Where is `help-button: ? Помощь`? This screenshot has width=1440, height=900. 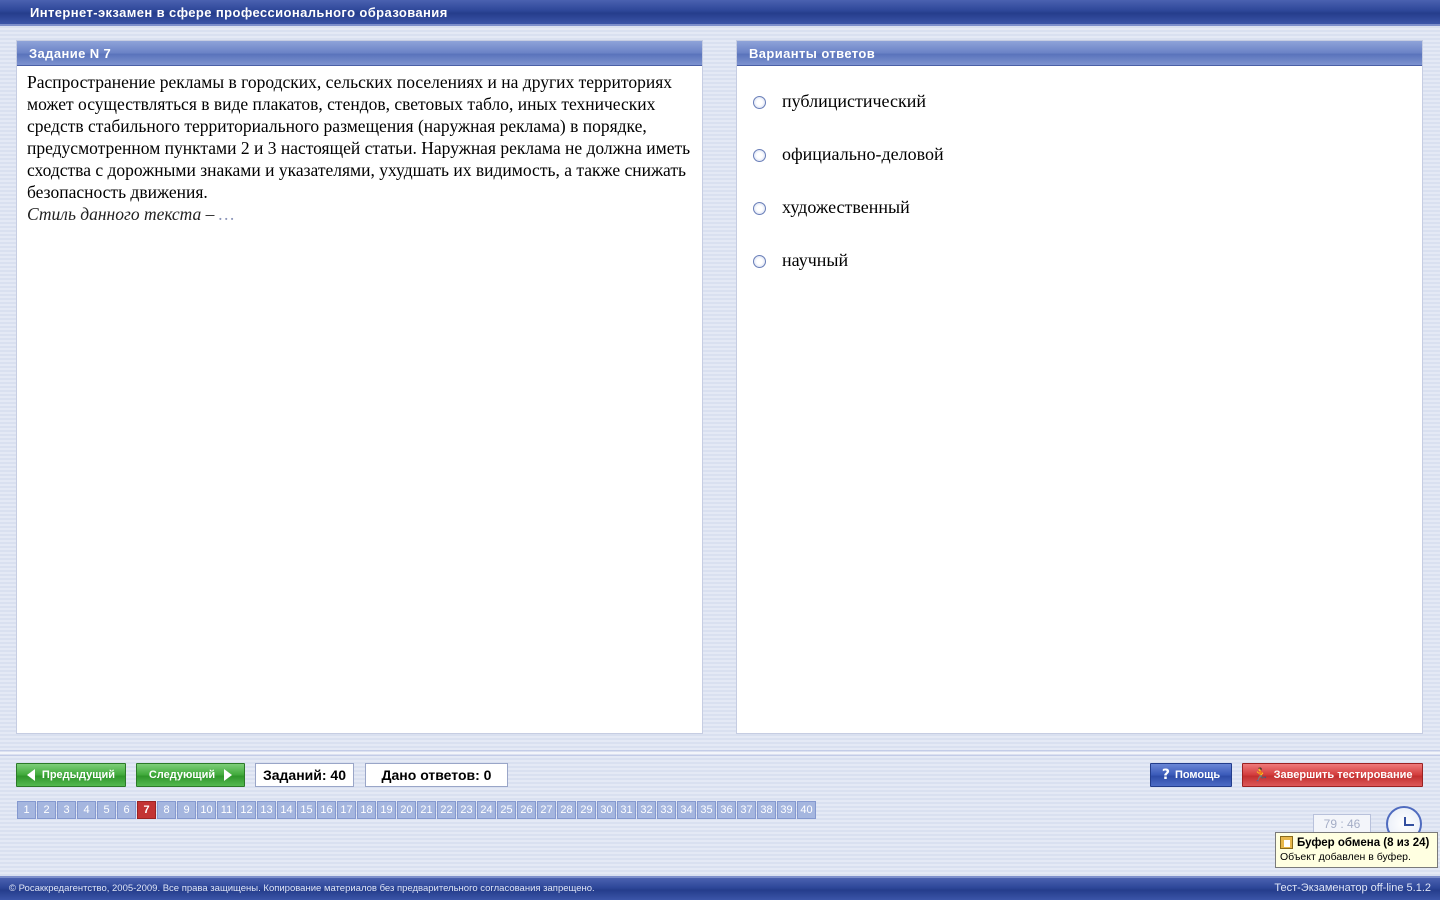
help-button: ? Помощь is located at coordinates (1191, 775).